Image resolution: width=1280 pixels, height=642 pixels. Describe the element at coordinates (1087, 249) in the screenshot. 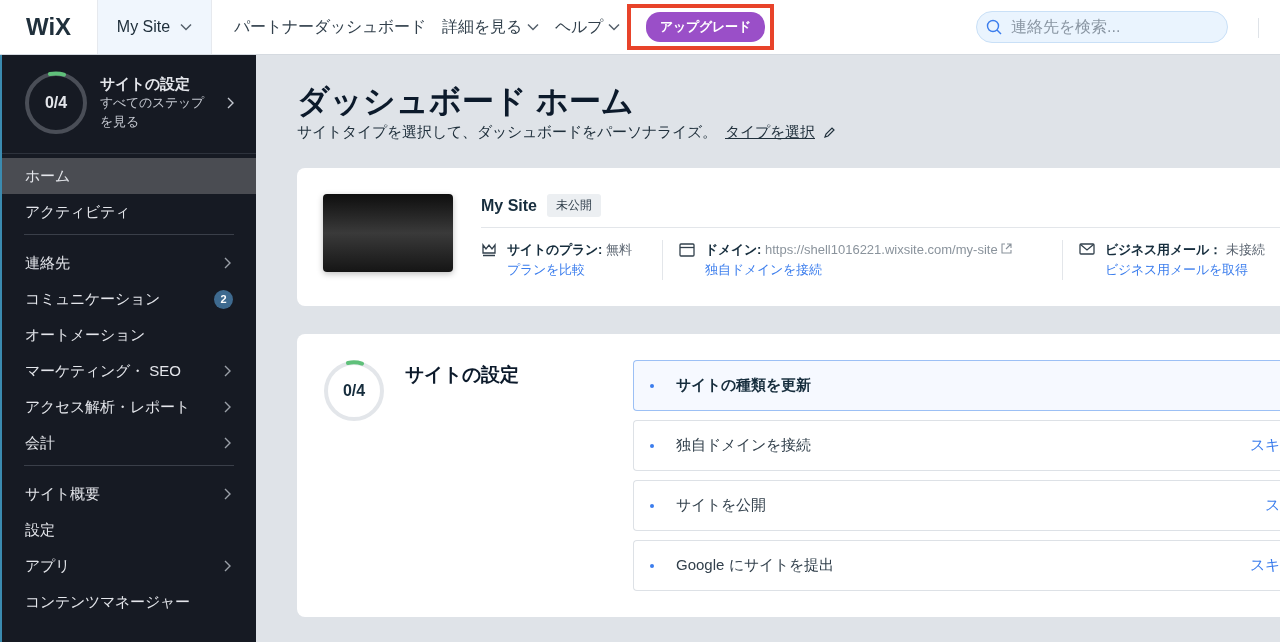

I see `envelope-icon` at that location.